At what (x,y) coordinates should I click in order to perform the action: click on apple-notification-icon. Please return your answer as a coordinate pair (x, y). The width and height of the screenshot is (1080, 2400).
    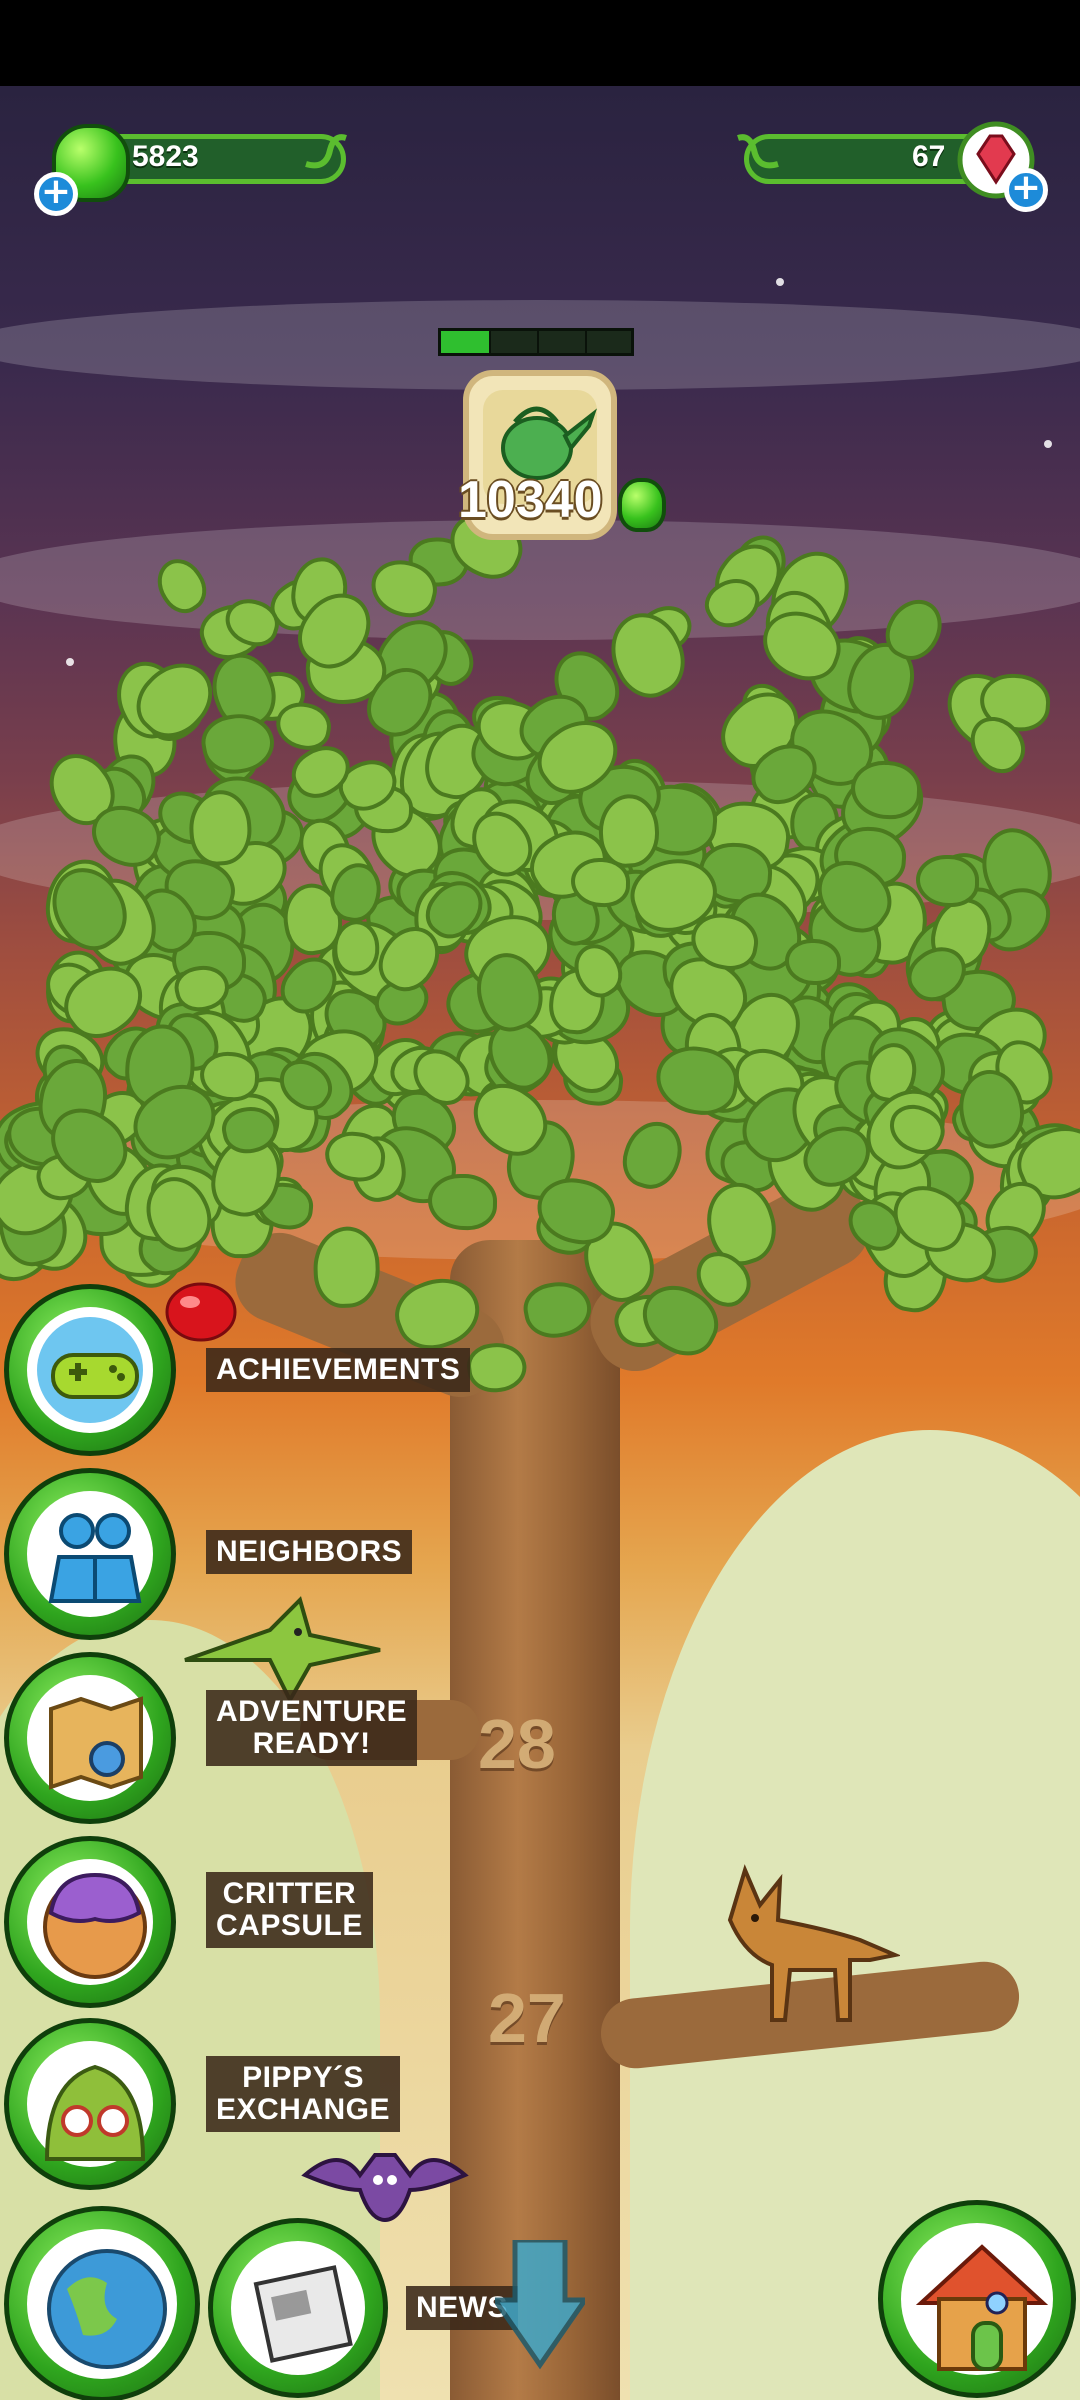
    Looking at the image, I should click on (201, 1308).